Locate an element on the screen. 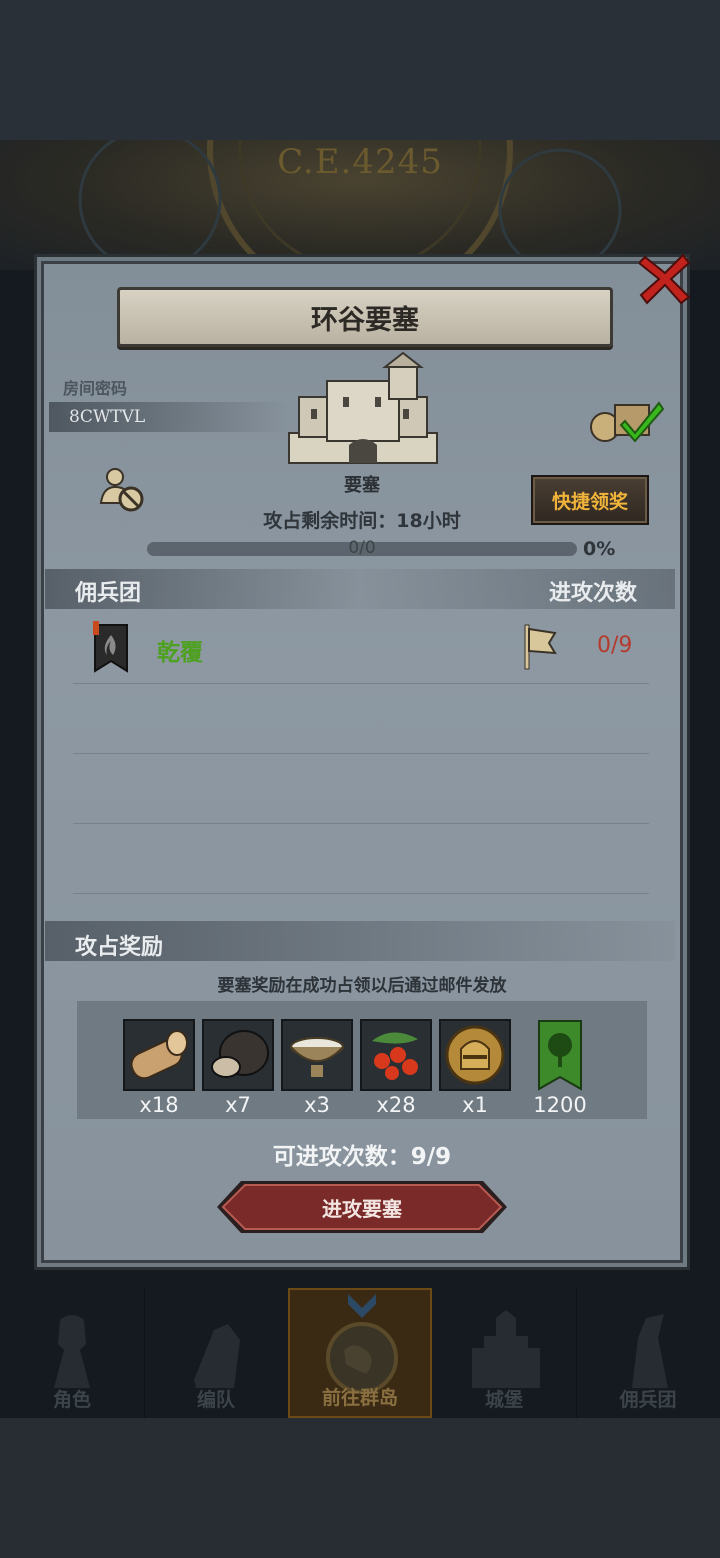  nav-item-islands: 前往群岛 is located at coordinates (360, 1353).